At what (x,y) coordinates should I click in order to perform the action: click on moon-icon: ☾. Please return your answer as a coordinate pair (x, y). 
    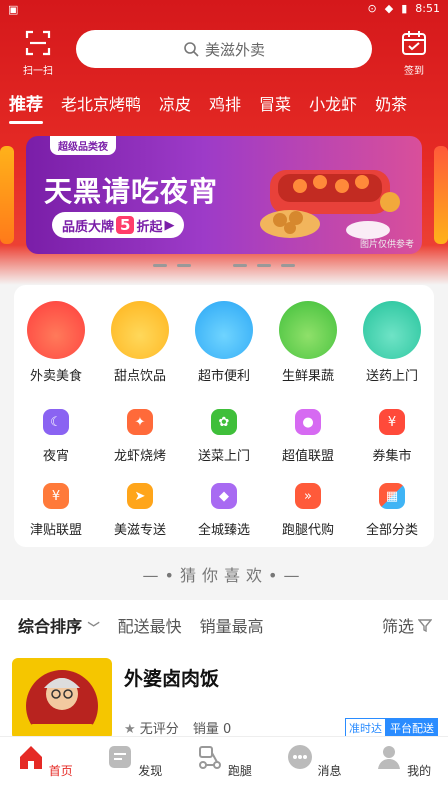
    Looking at the image, I should click on (56, 422).